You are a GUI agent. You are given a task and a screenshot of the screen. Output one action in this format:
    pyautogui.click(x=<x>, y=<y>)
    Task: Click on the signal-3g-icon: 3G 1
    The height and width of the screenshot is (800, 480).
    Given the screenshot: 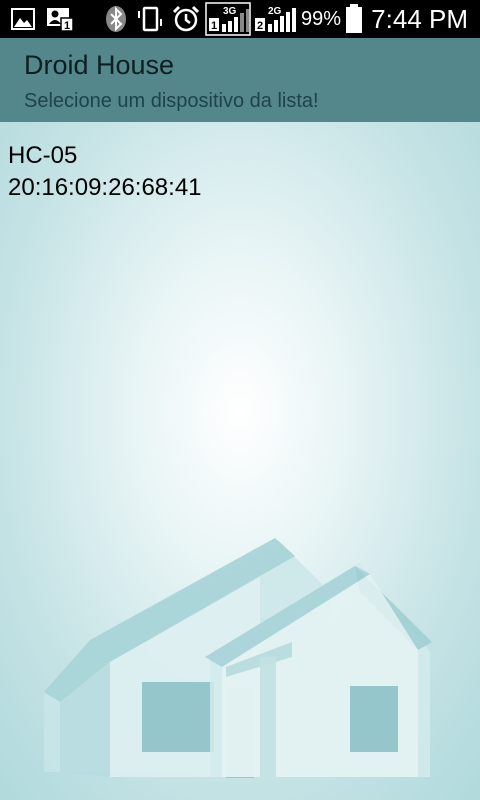 What is the action you would take?
    pyautogui.click(x=228, y=19)
    